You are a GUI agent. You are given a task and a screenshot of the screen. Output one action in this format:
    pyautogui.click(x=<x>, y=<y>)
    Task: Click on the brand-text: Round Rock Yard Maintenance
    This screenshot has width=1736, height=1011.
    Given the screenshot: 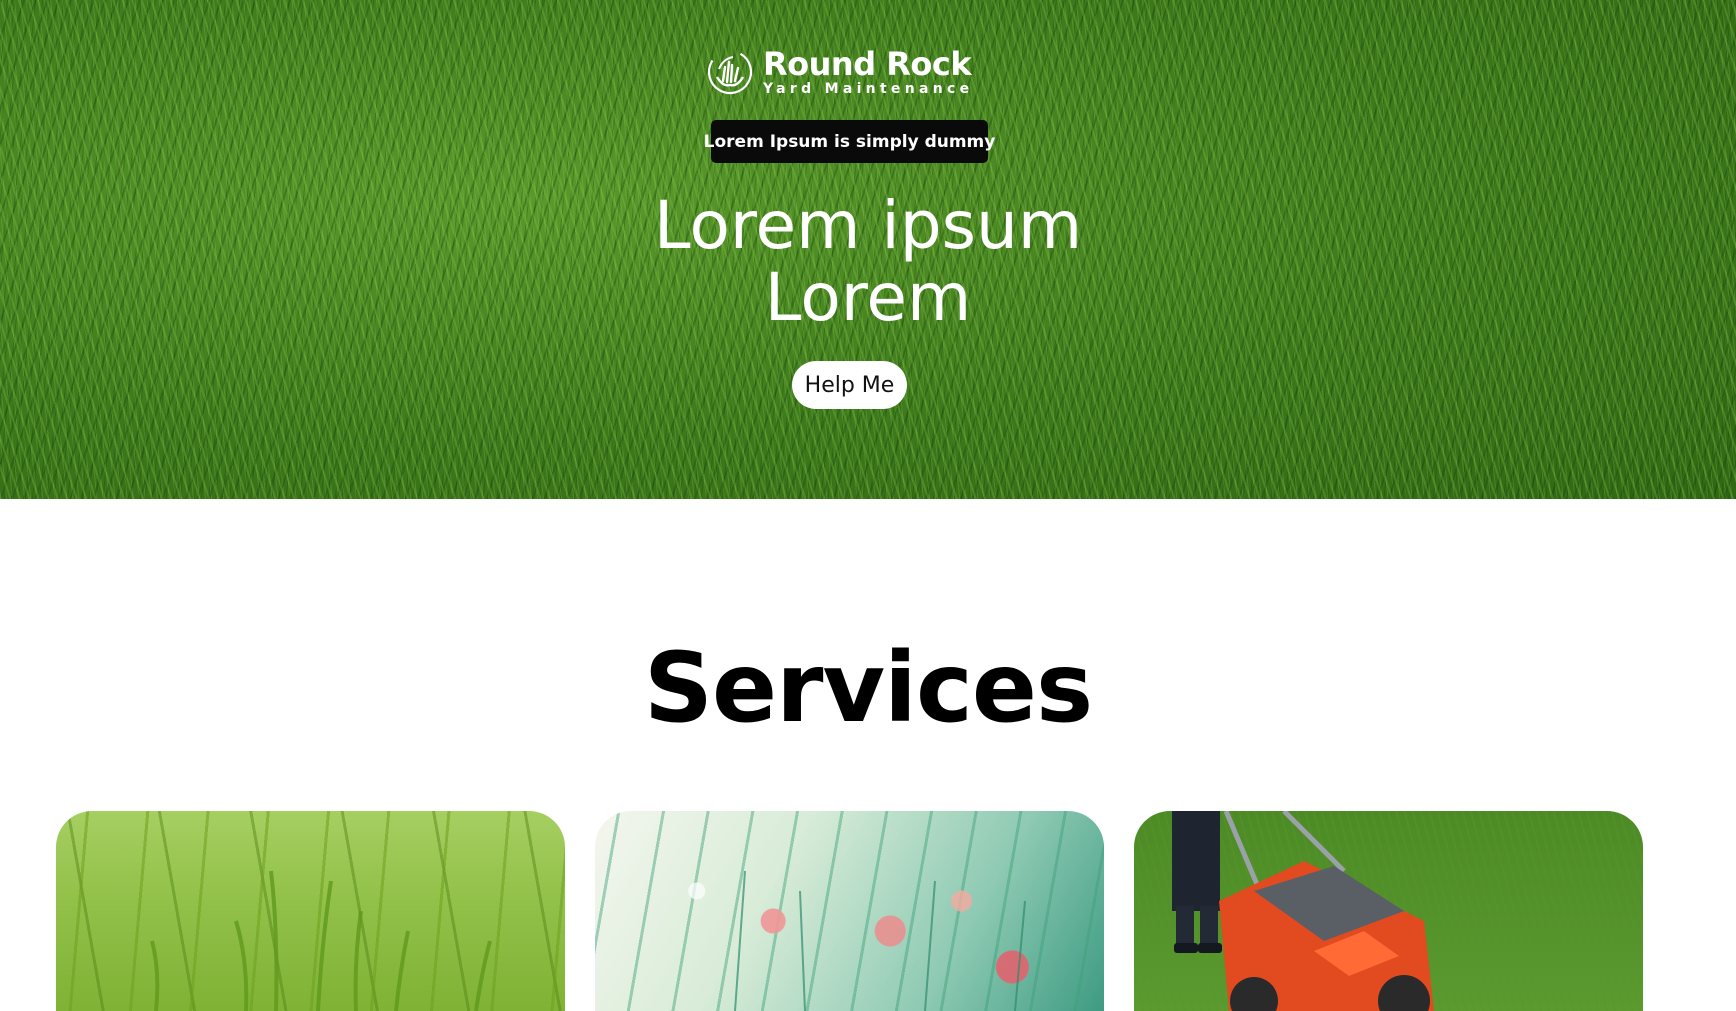 What is the action you would take?
    pyautogui.click(x=868, y=72)
    